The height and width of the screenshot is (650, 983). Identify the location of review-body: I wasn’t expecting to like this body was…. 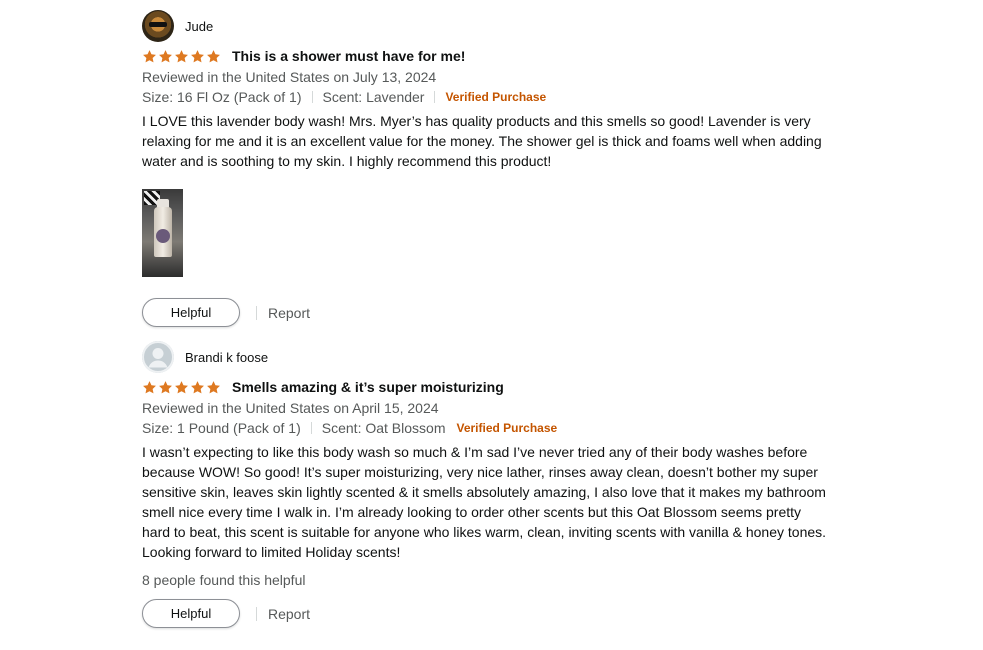
(484, 502).